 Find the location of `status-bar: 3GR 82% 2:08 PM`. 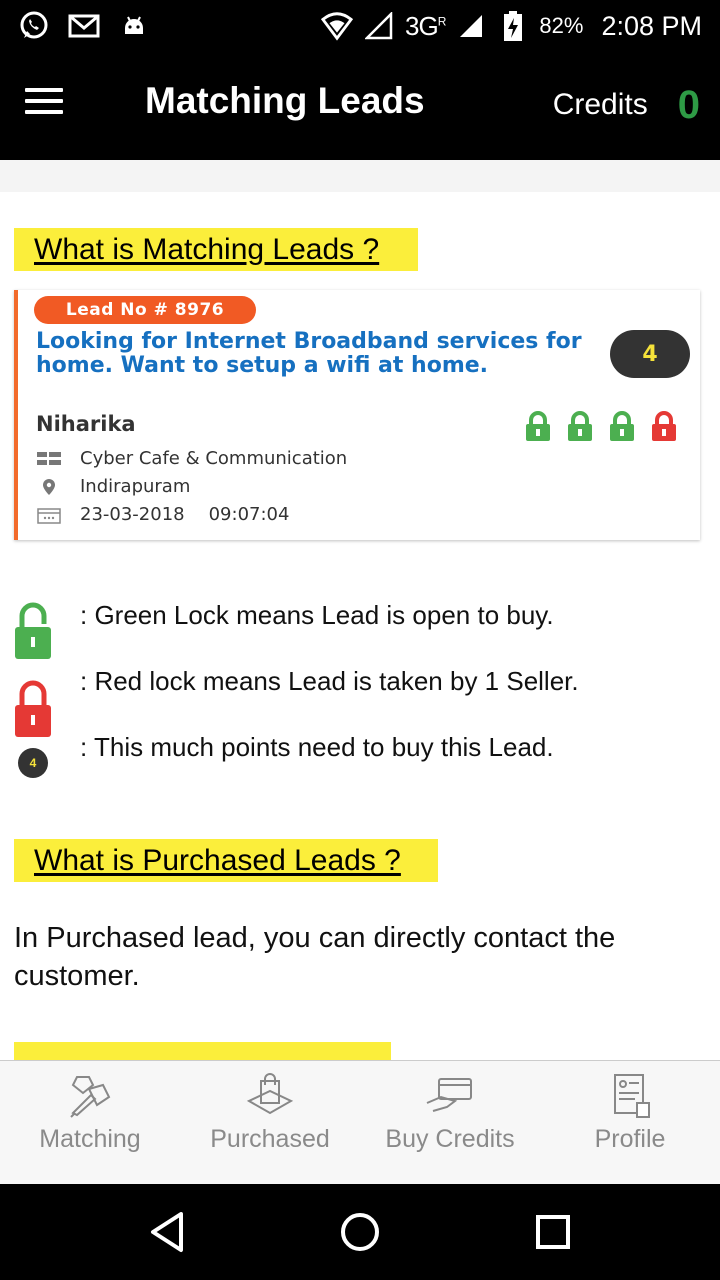

status-bar: 3GR 82% 2:08 PM is located at coordinates (360, 26).